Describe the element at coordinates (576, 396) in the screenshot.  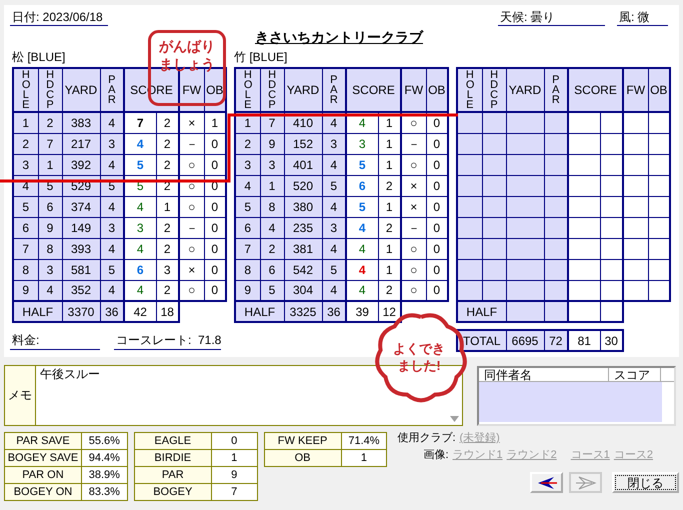
I see `companion-list: 同伴者名 スコア` at that location.